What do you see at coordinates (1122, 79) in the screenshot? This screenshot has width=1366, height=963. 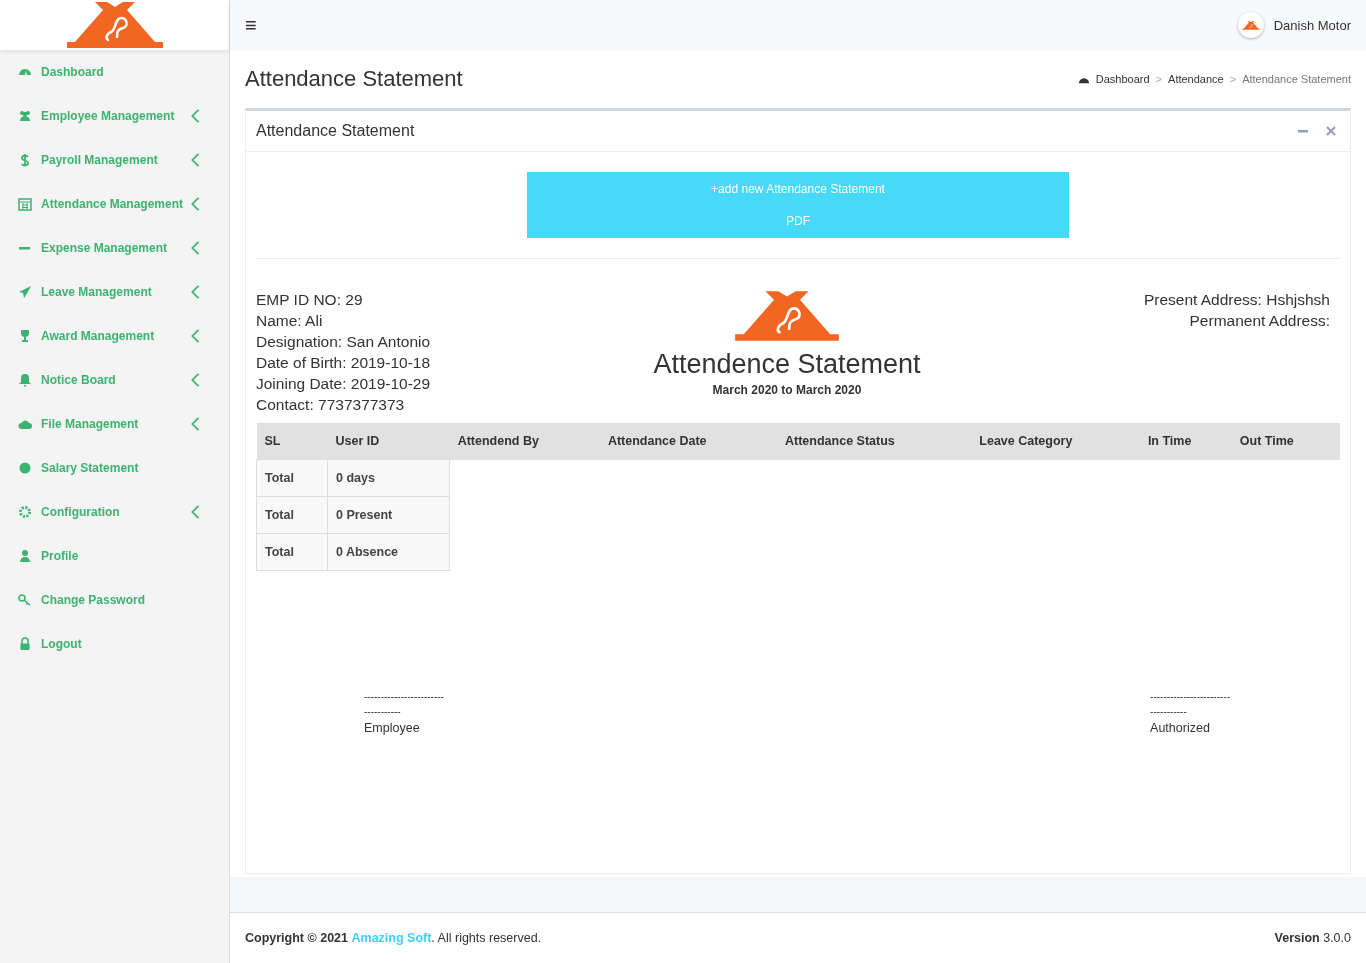 I see `breadcrumb-link: Dashboard` at bounding box center [1122, 79].